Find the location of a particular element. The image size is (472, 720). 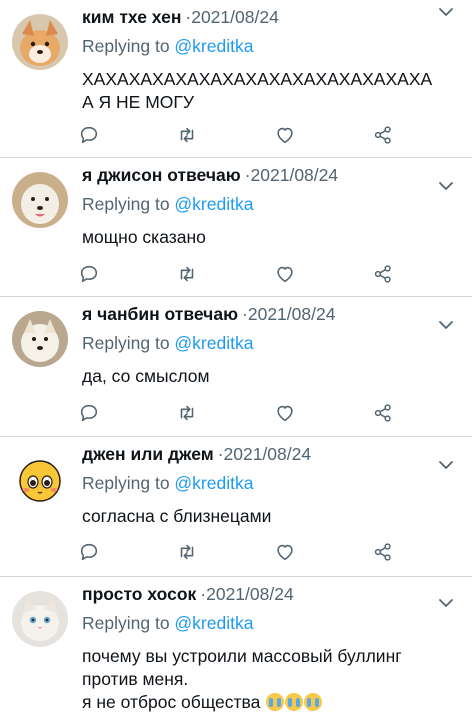

cat-avatar-icon is located at coordinates (40, 619).